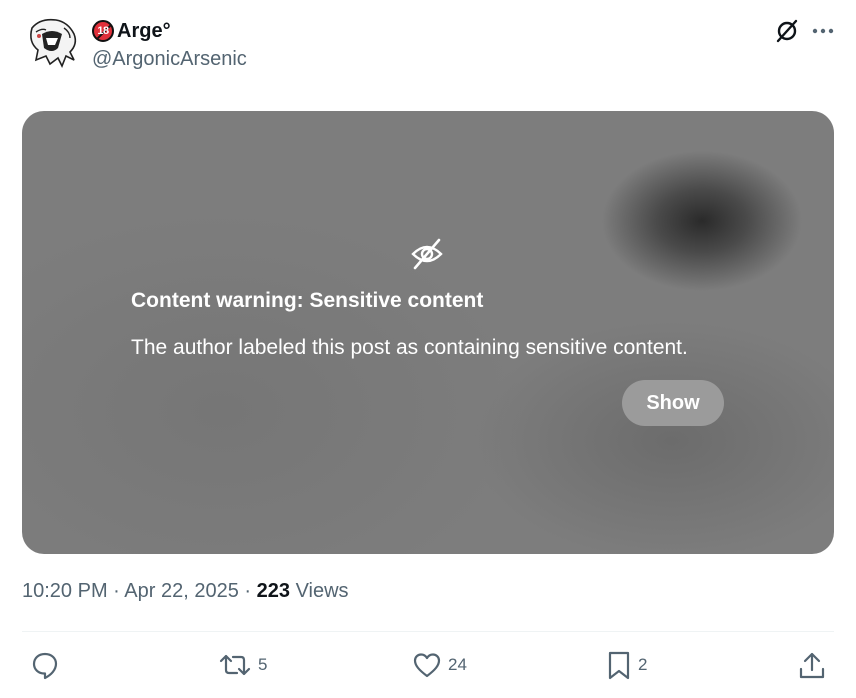 The image size is (856, 698). I want to click on views-label: Views, so click(322, 591).